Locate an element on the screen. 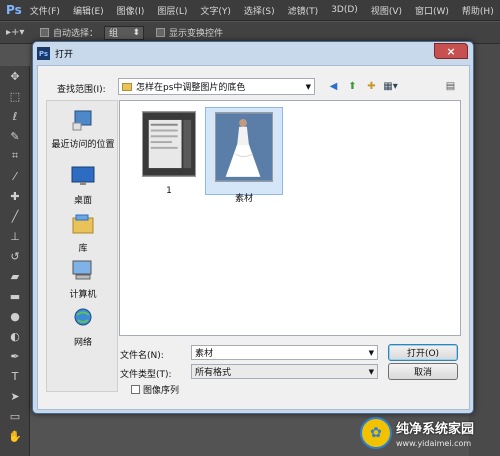 The width and height of the screenshot is (500, 456). close-button: × is located at coordinates (451, 51).